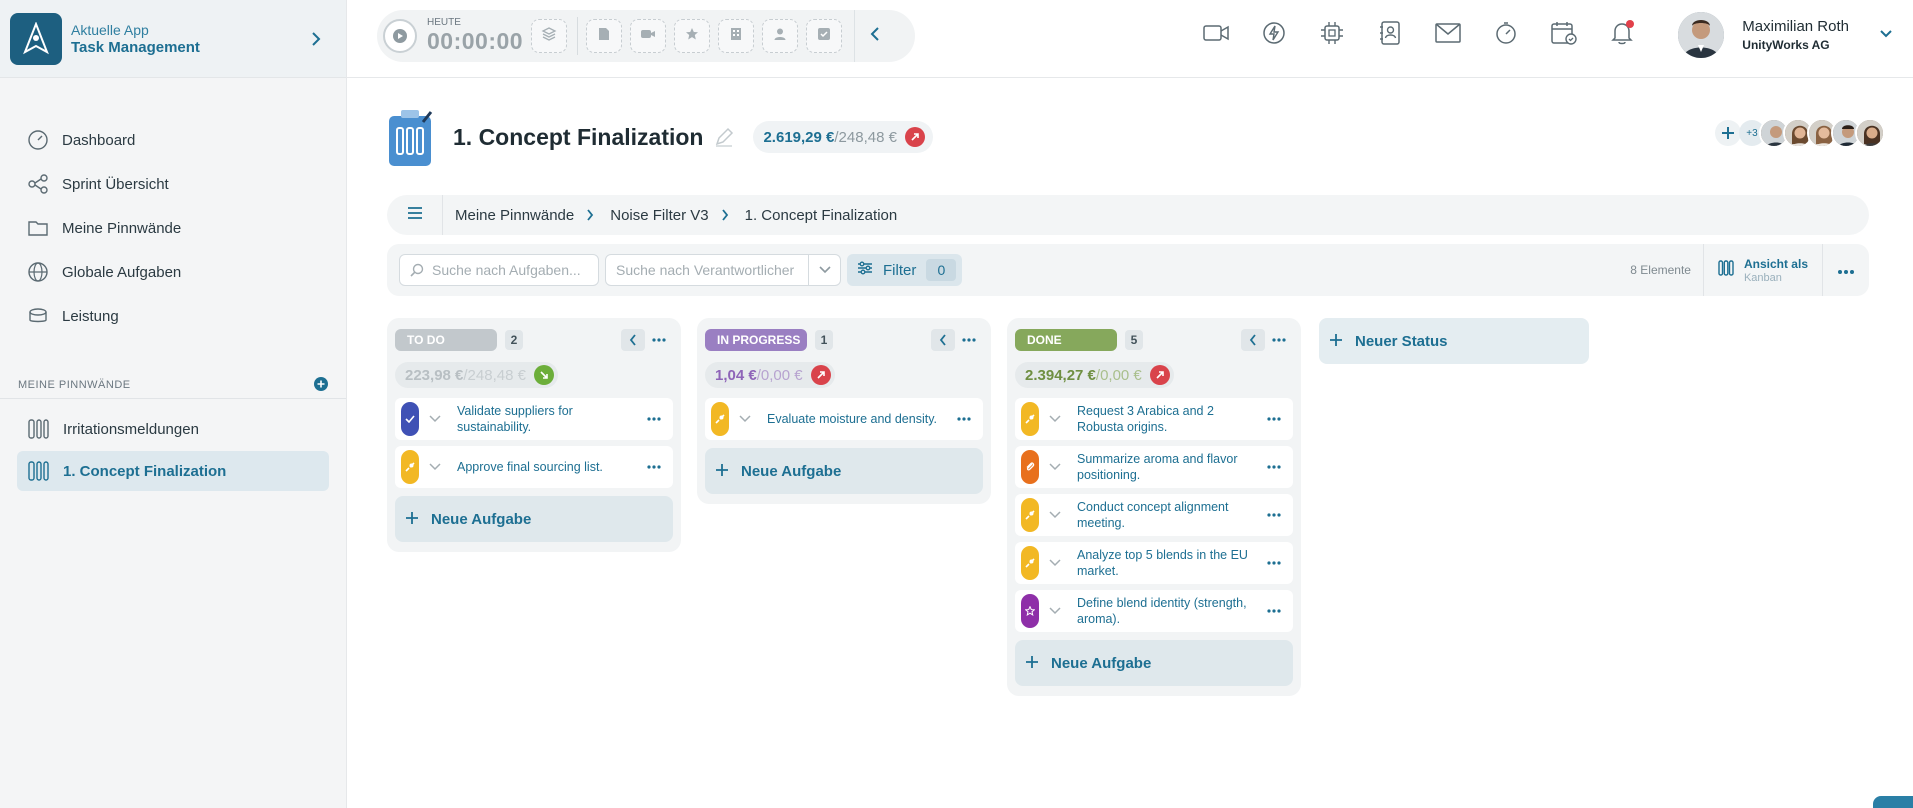 This screenshot has width=1913, height=808. I want to click on nav-global-tasks: Globale Aufgaben, so click(173, 272).